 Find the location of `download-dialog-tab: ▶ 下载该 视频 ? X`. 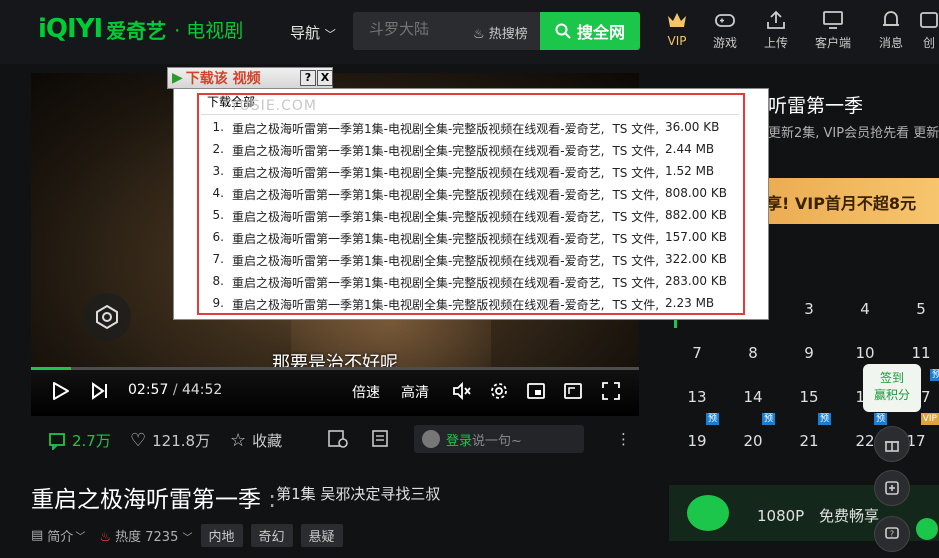

download-dialog-tab: ▶ 下载该 视频 ? X is located at coordinates (250, 78).